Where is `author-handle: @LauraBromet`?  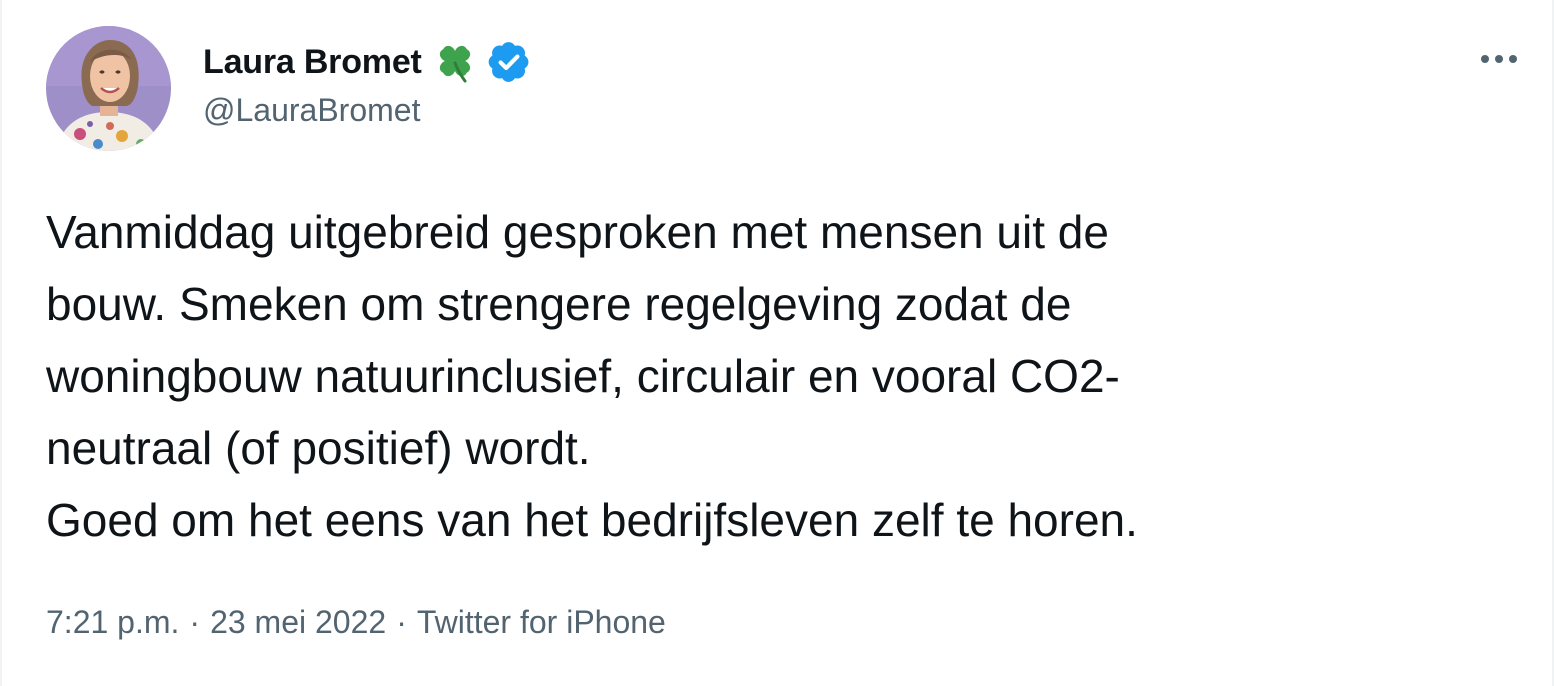 author-handle: @LauraBromet is located at coordinates (311, 110).